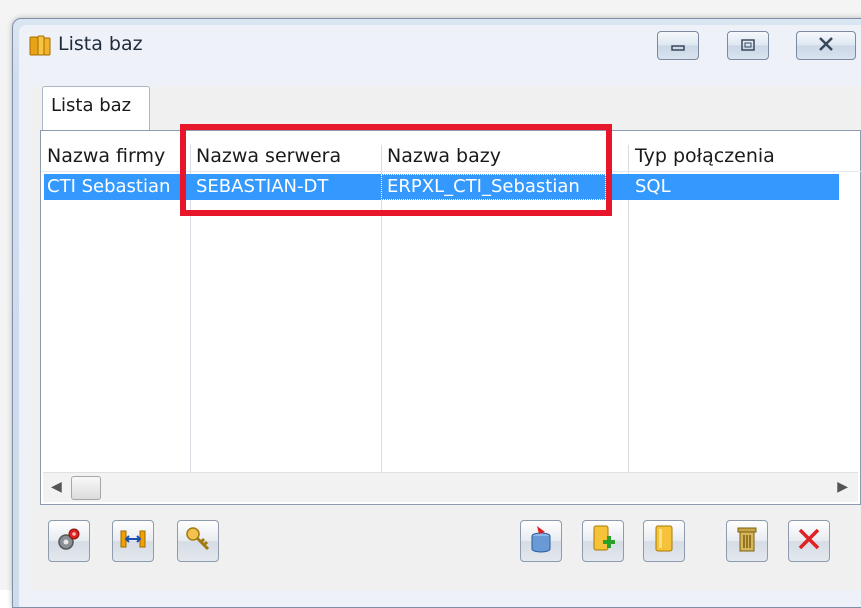  I want to click on add-database-button, so click(603, 541).